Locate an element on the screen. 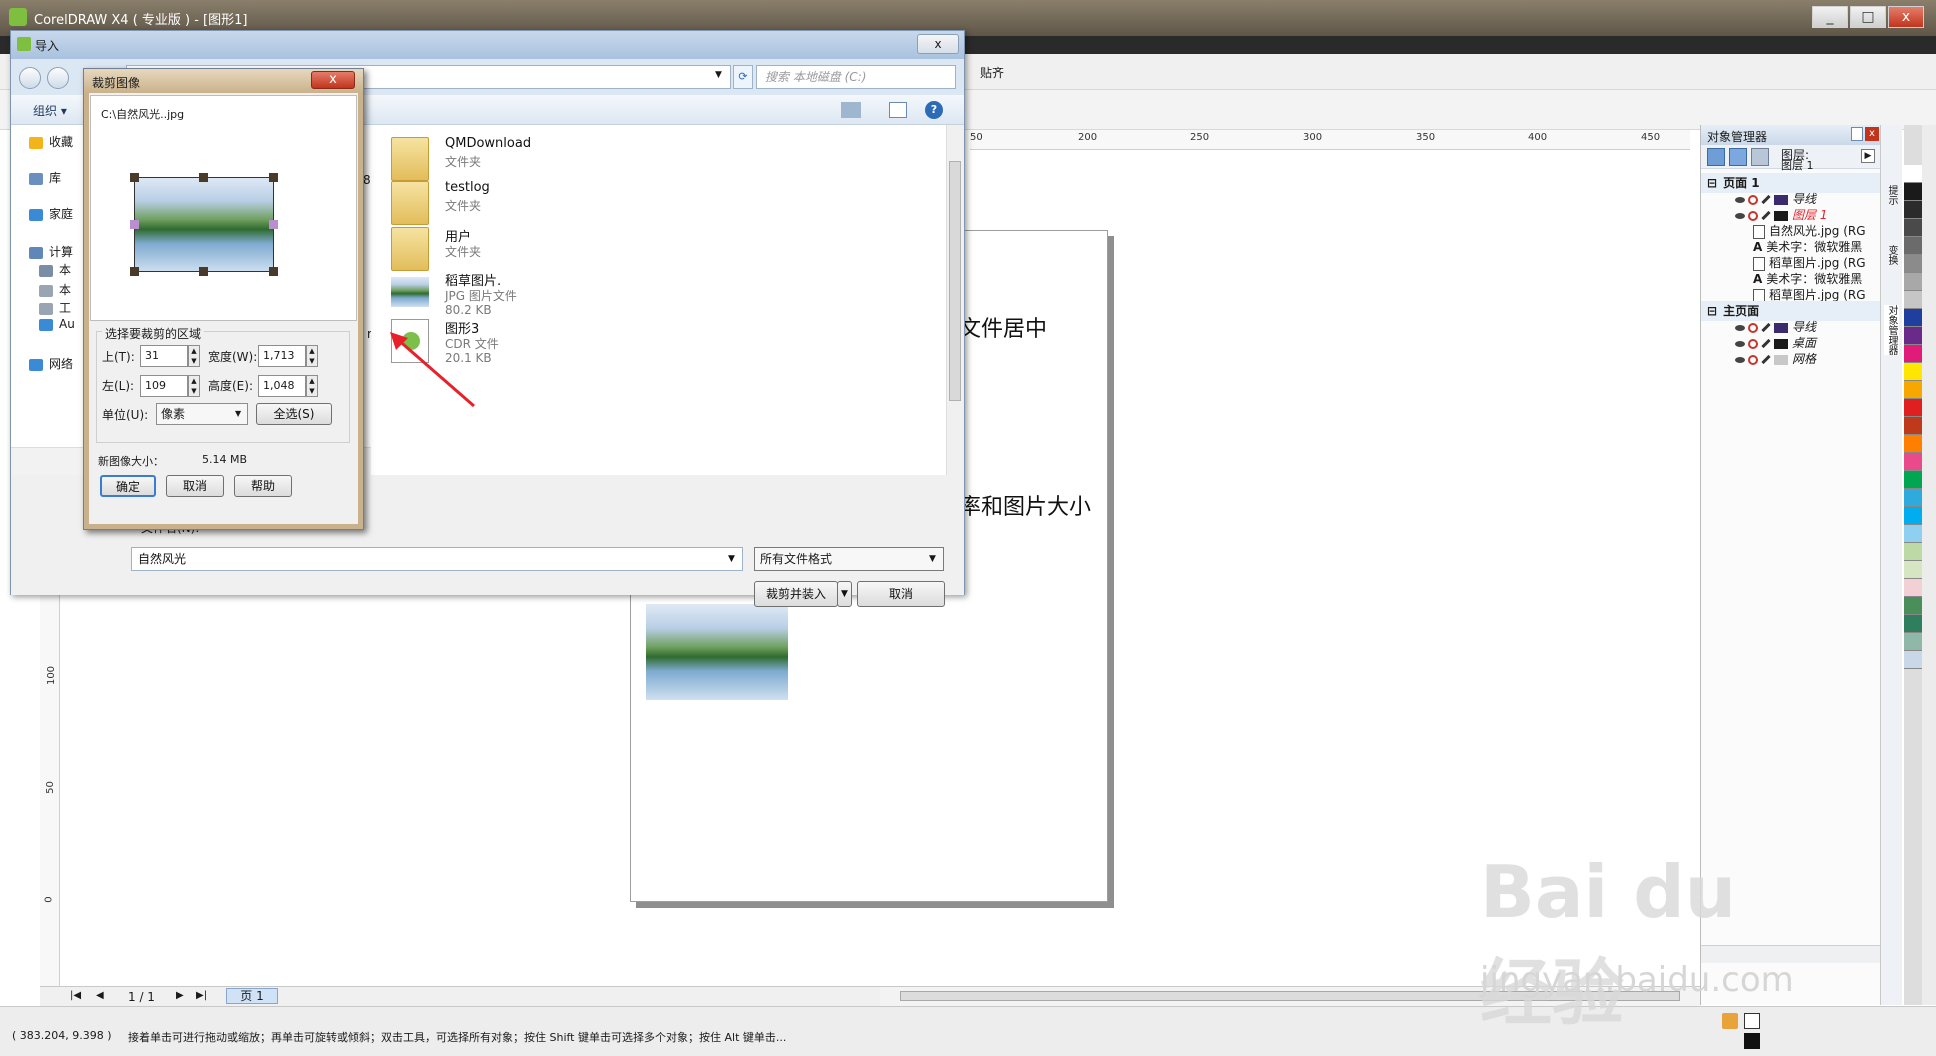 Image resolution: width=1936 pixels, height=1056 pixels. show-properties-icon is located at coordinates (1716, 157).